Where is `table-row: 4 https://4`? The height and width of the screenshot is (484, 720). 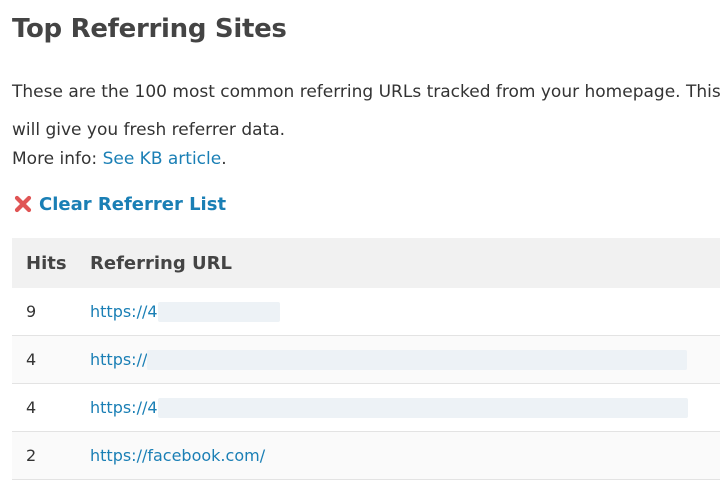 table-row: 4 https://4 is located at coordinates (366, 408).